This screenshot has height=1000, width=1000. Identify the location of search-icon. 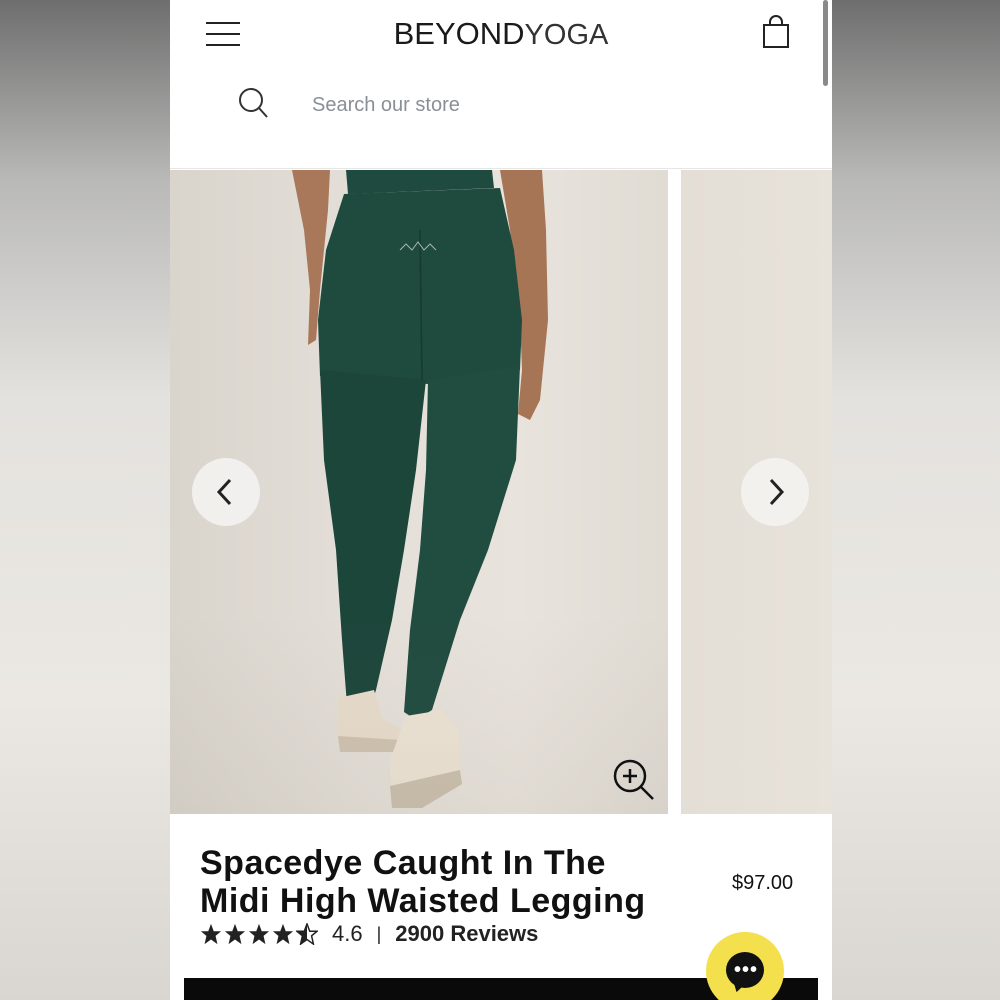
(254, 103).